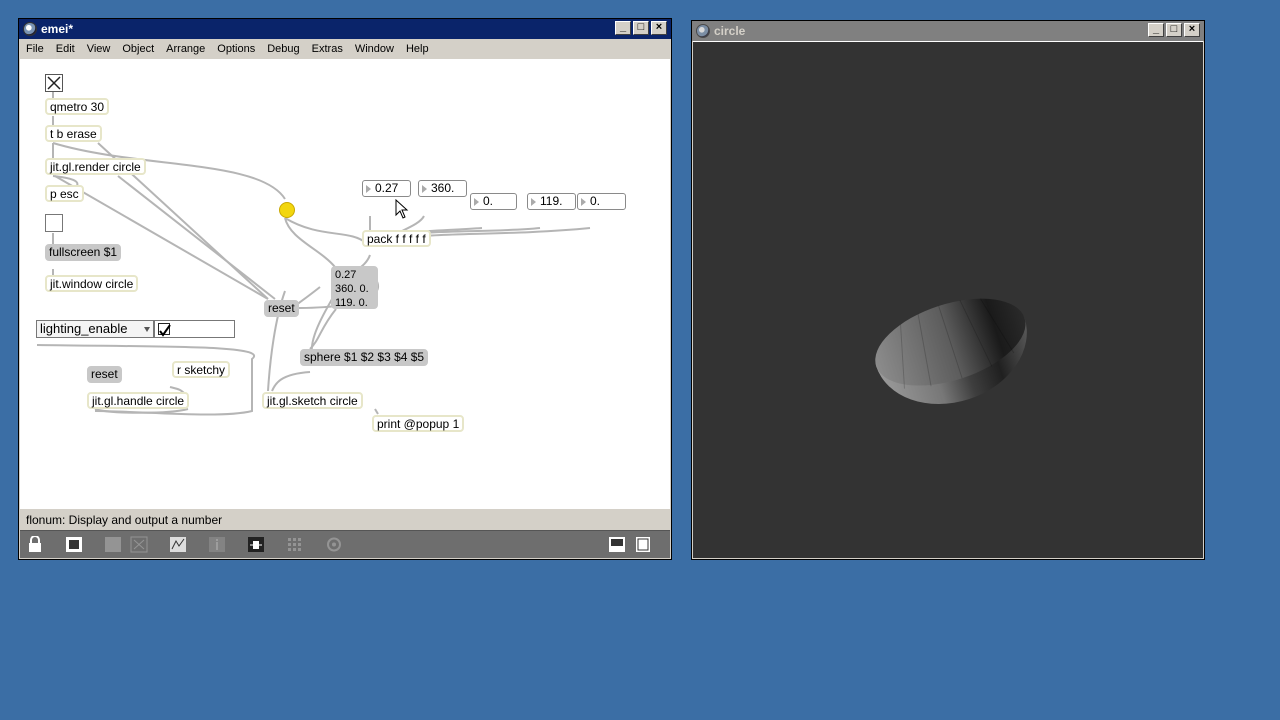 Image resolution: width=1280 pixels, height=720 pixels. I want to click on toggle-grid-icon, so click(113, 544).